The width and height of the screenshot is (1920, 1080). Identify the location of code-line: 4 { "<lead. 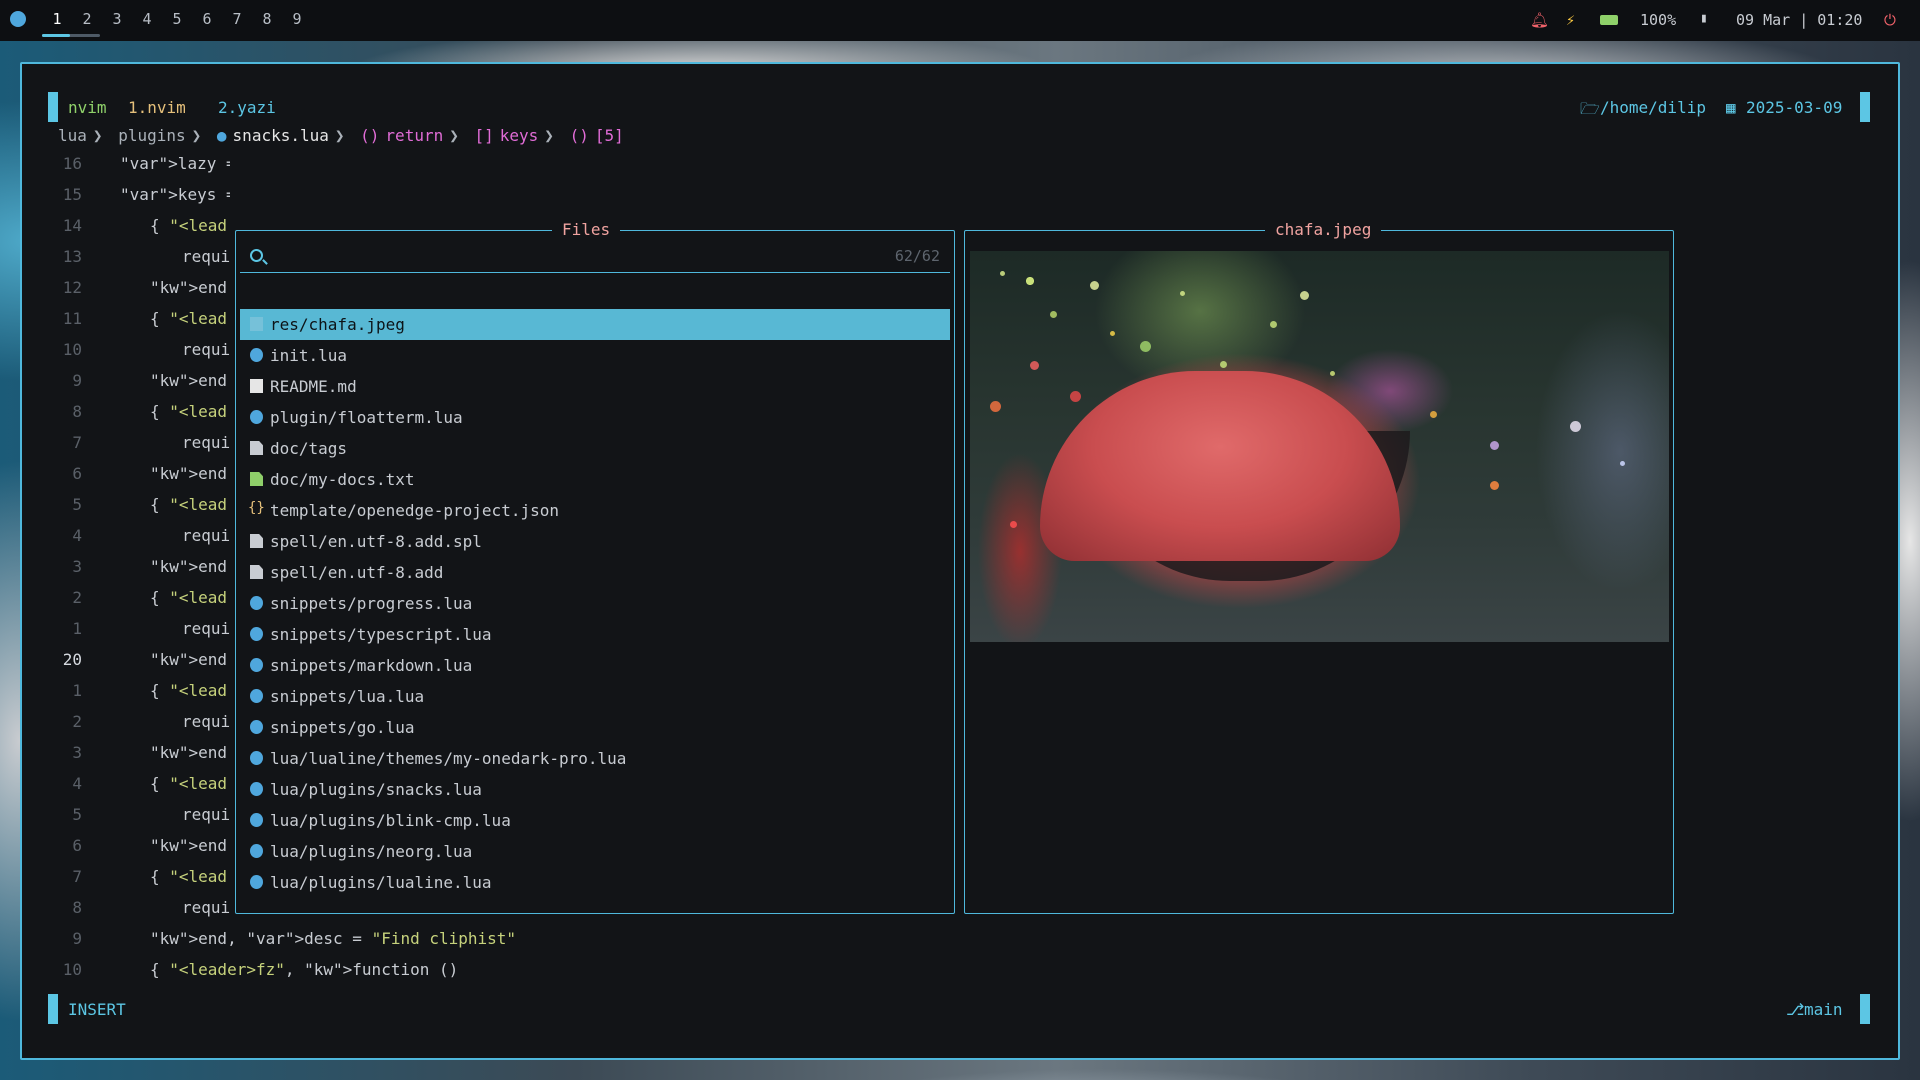
(126, 789).